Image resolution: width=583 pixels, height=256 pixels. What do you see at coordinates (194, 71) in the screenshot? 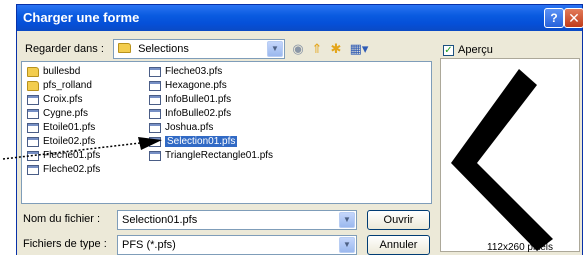
I see `file-name: Fleche03.pfs` at bounding box center [194, 71].